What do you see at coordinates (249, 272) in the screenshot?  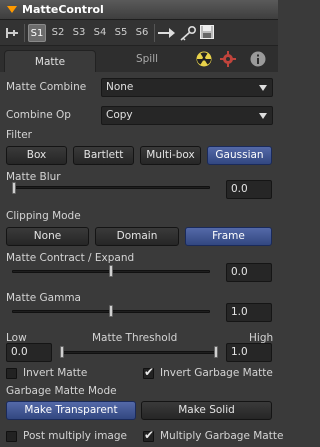 I see `matte-contract-expand-input: 0.0` at bounding box center [249, 272].